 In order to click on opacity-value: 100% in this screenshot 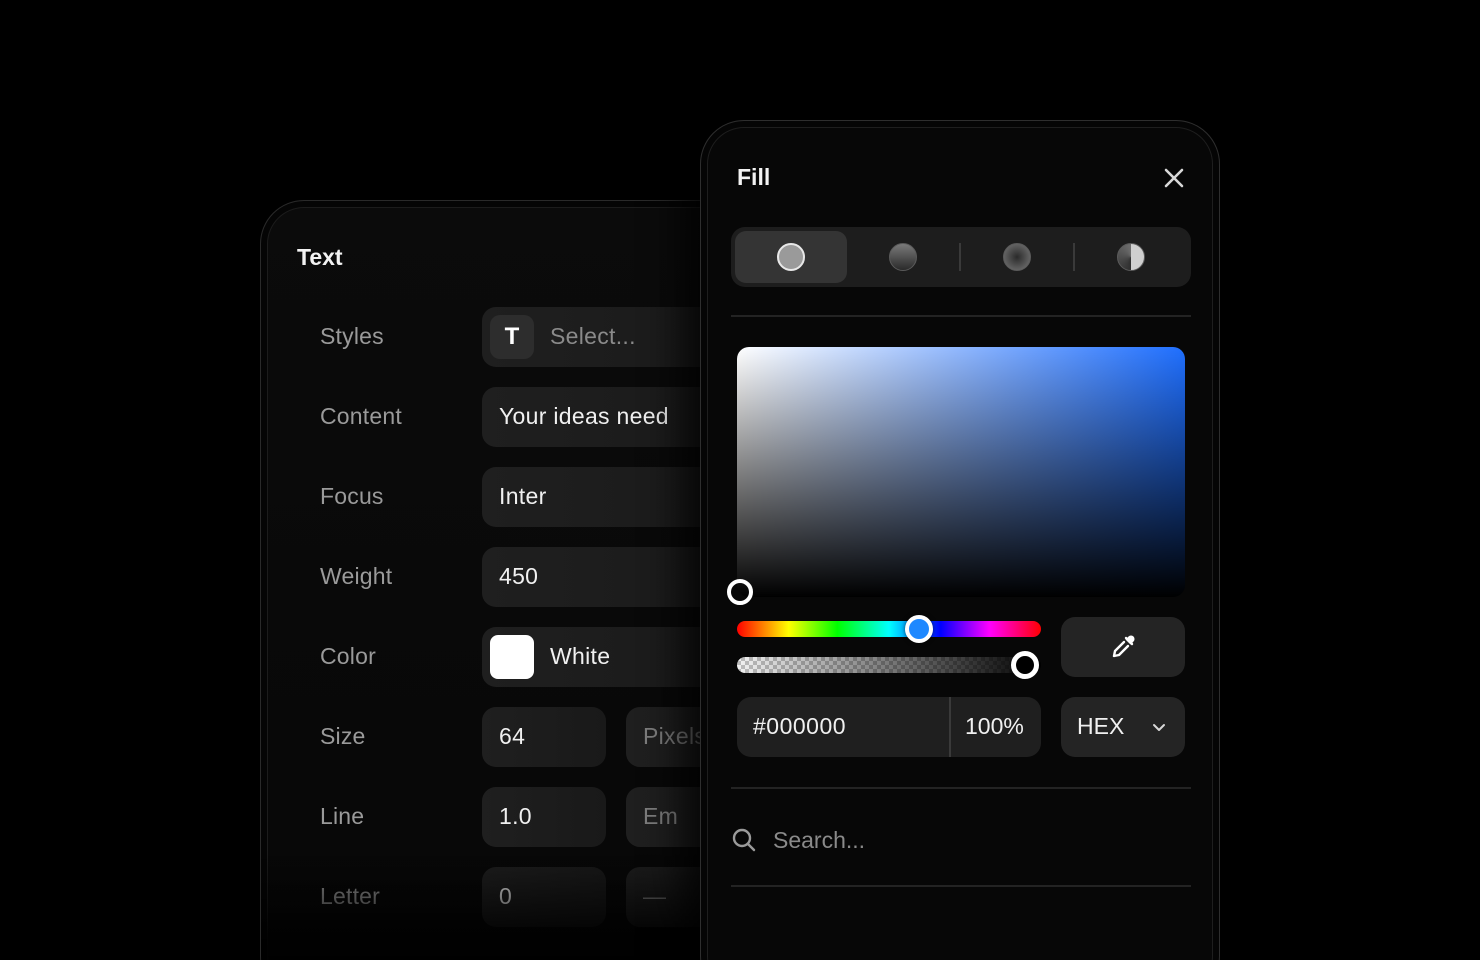, I will do `click(994, 726)`.